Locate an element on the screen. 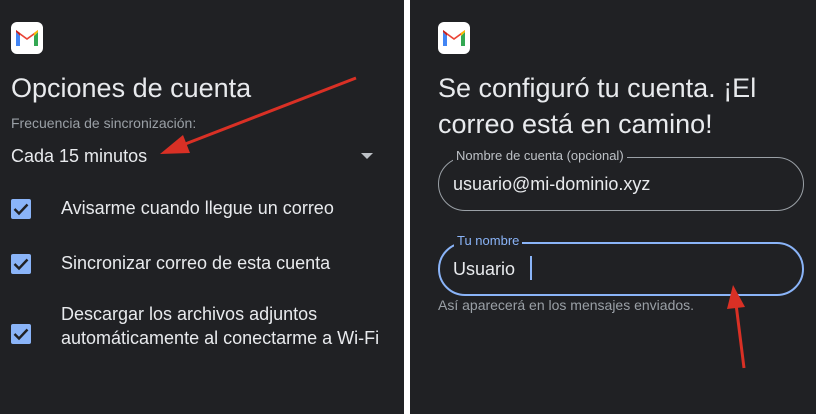 This screenshot has height=414, width=816. text-cursor is located at coordinates (531, 268).